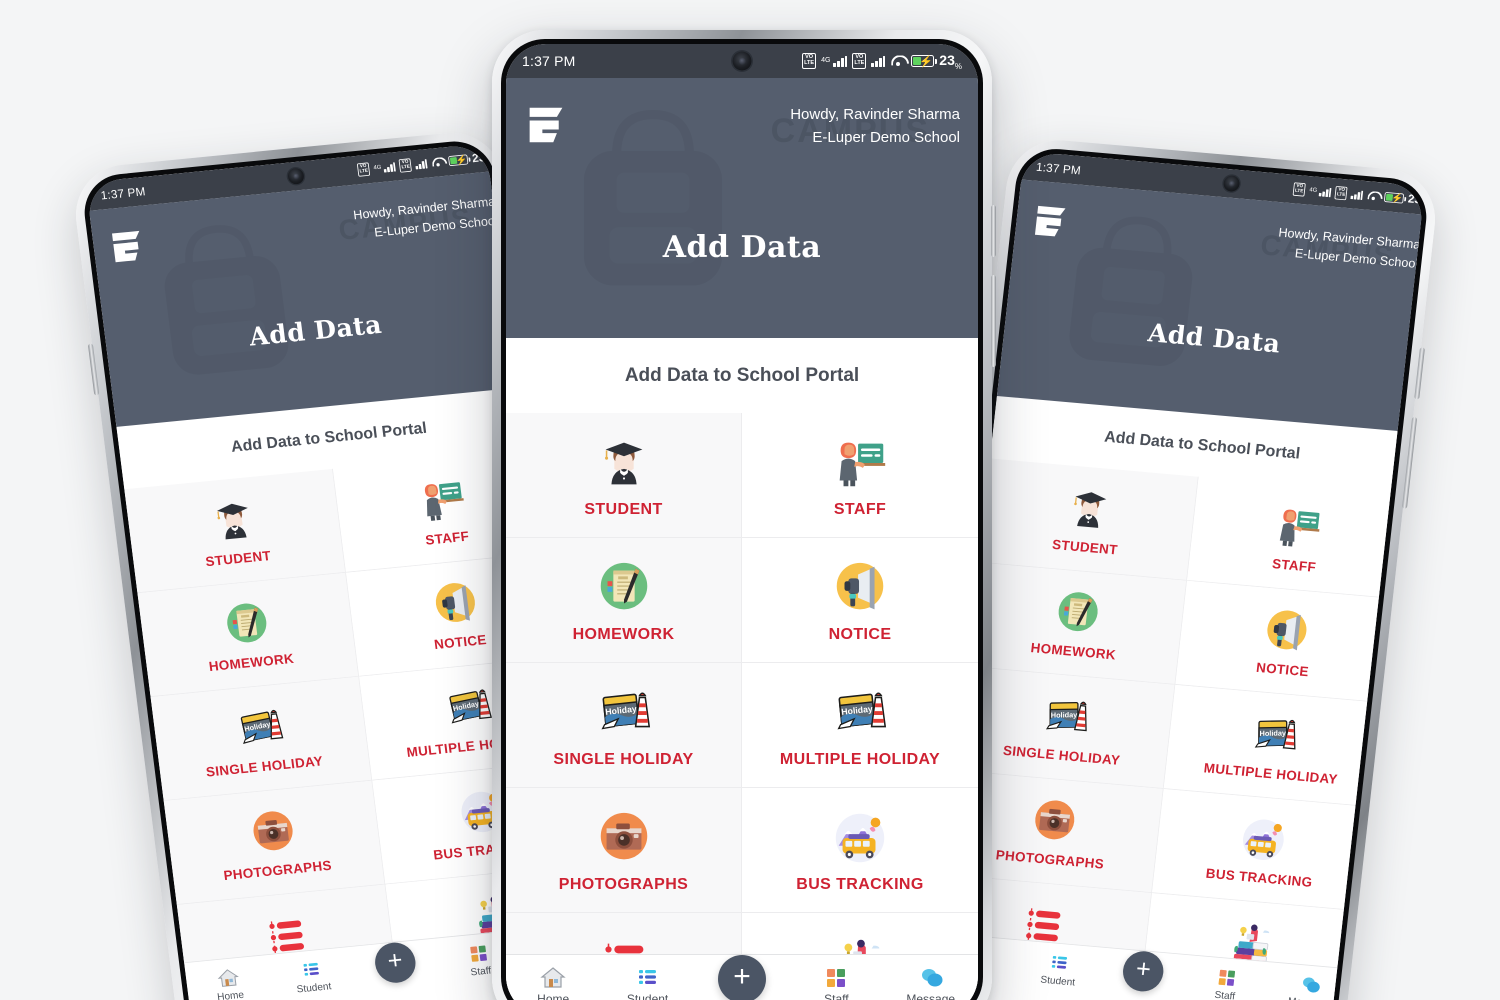  I want to click on tile-label: PHOTOGRAPHS, so click(623, 884).